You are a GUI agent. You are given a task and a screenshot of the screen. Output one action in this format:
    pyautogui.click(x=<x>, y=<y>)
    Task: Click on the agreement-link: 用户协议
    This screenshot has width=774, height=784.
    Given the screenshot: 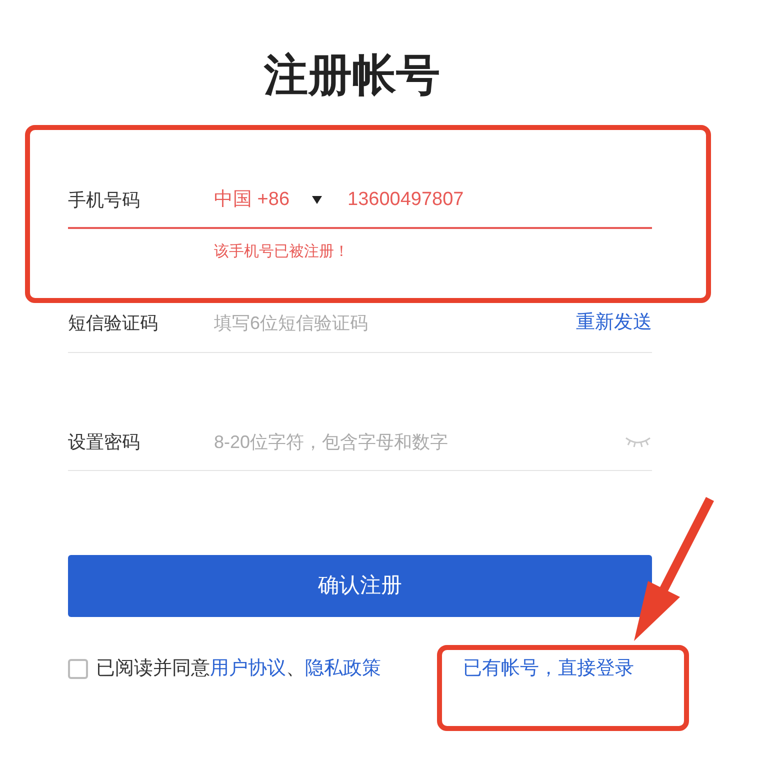 What is the action you would take?
    pyautogui.click(x=248, y=668)
    